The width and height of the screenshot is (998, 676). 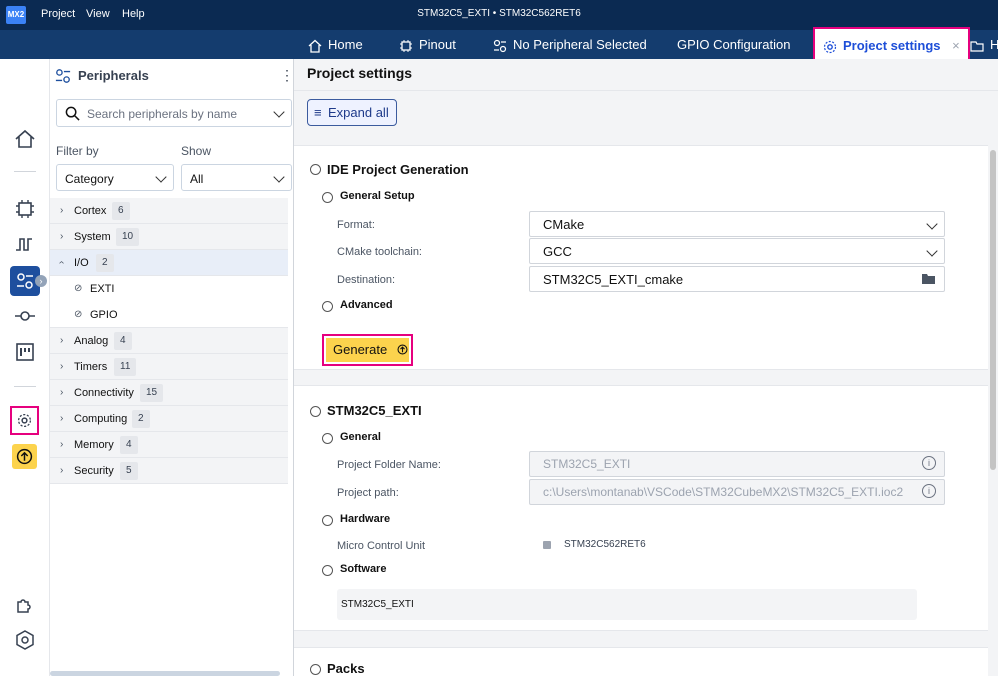 I want to click on more-icon: ⋮, so click(x=287, y=75).